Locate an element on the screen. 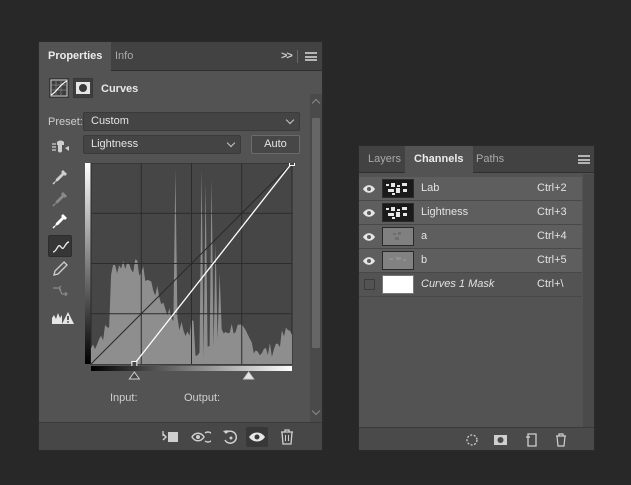 Image resolution: width=631 pixels, height=485 pixels. clip-to-layer-button is located at coordinates (170, 437).